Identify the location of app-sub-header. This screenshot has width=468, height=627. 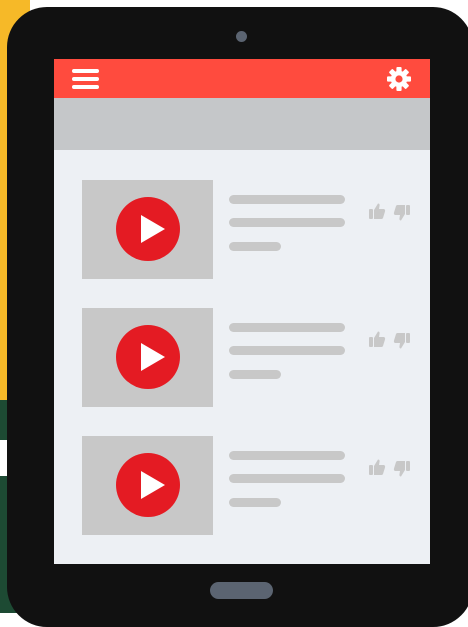
(242, 124).